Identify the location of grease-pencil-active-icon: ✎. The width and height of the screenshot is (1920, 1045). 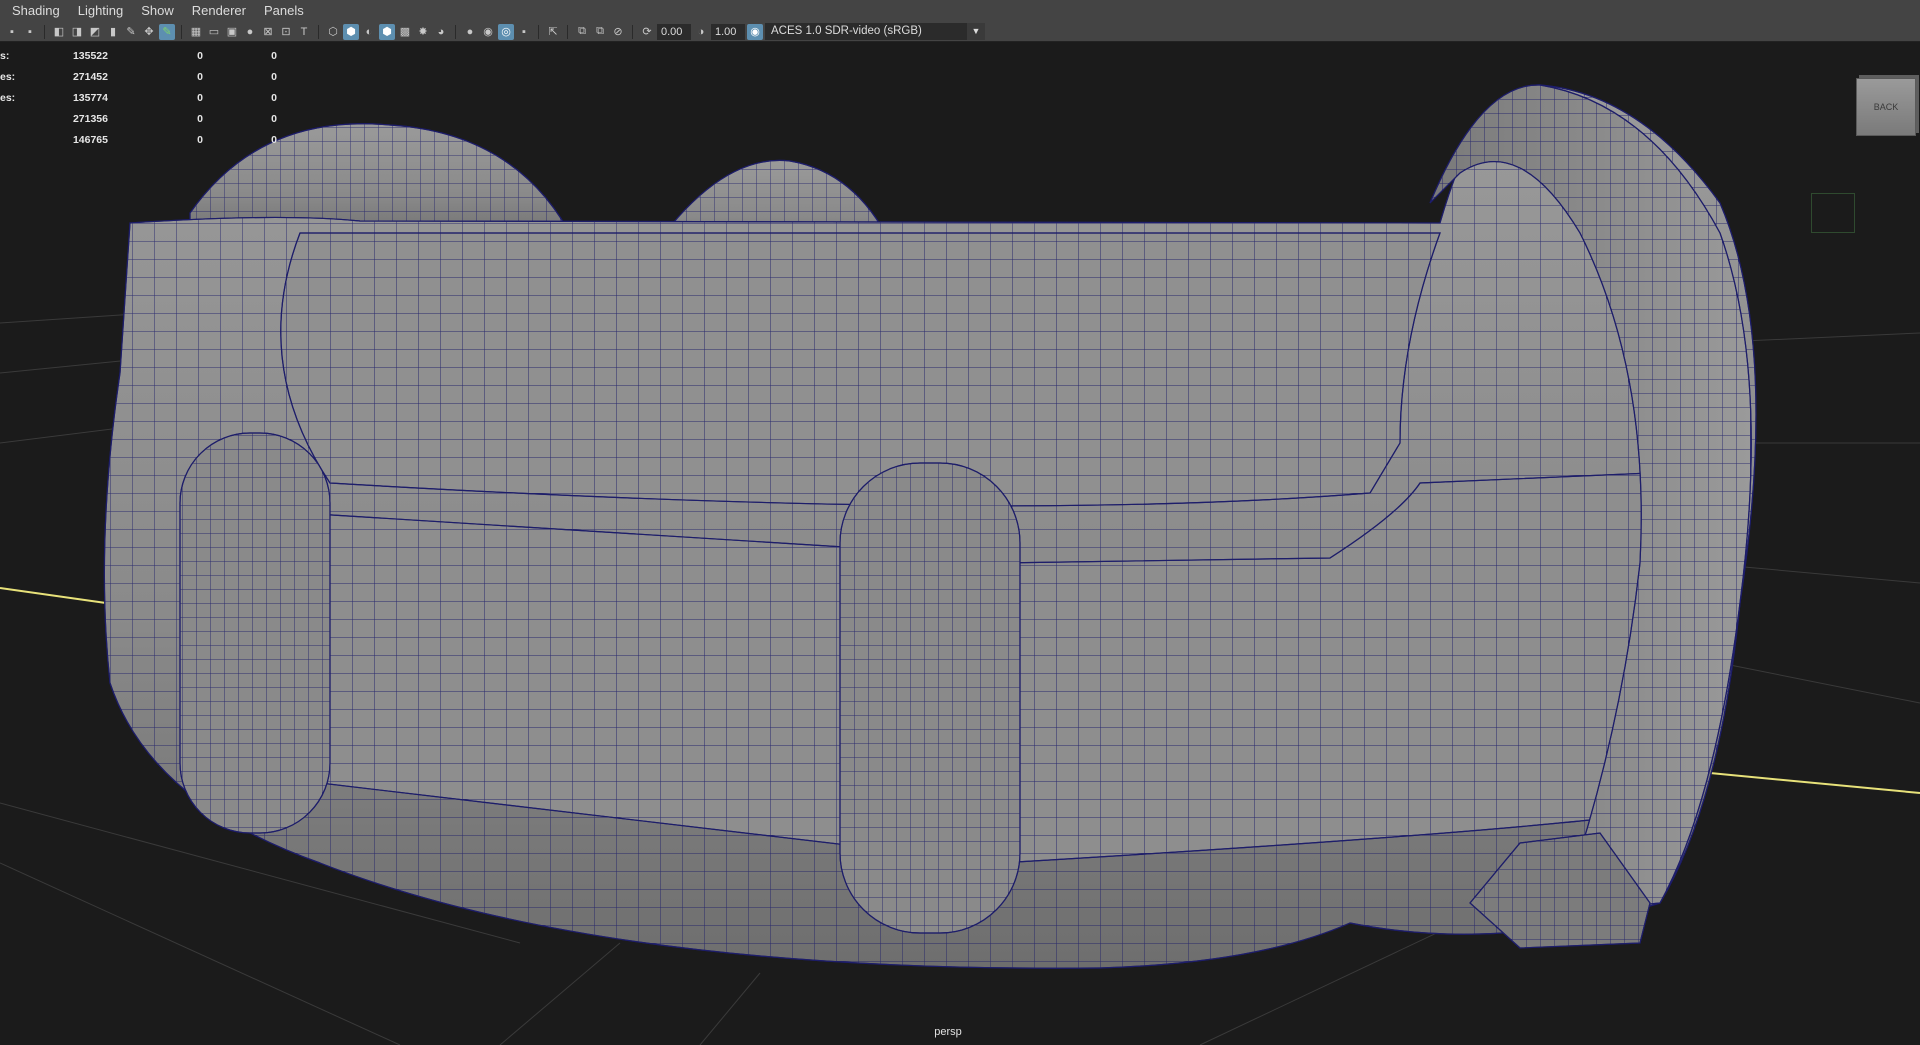
(167, 31).